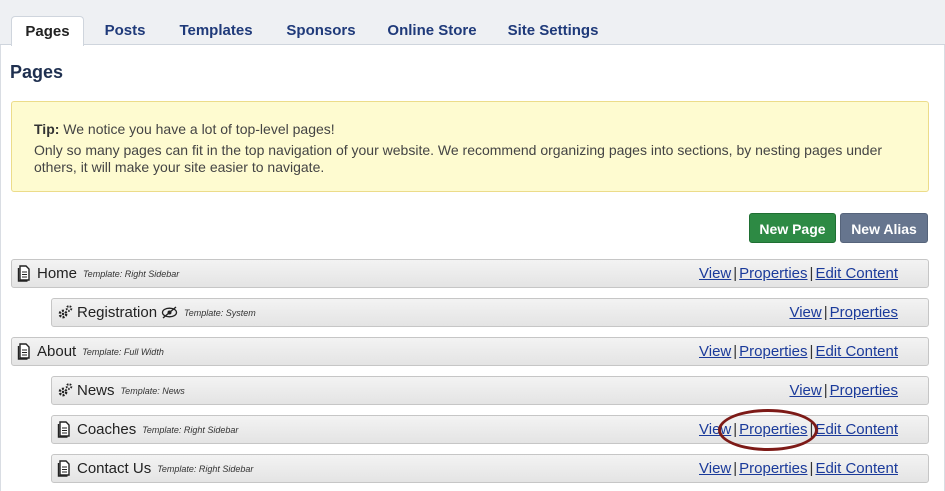  Describe the element at coordinates (96, 390) in the screenshot. I see `page-name: News` at that location.